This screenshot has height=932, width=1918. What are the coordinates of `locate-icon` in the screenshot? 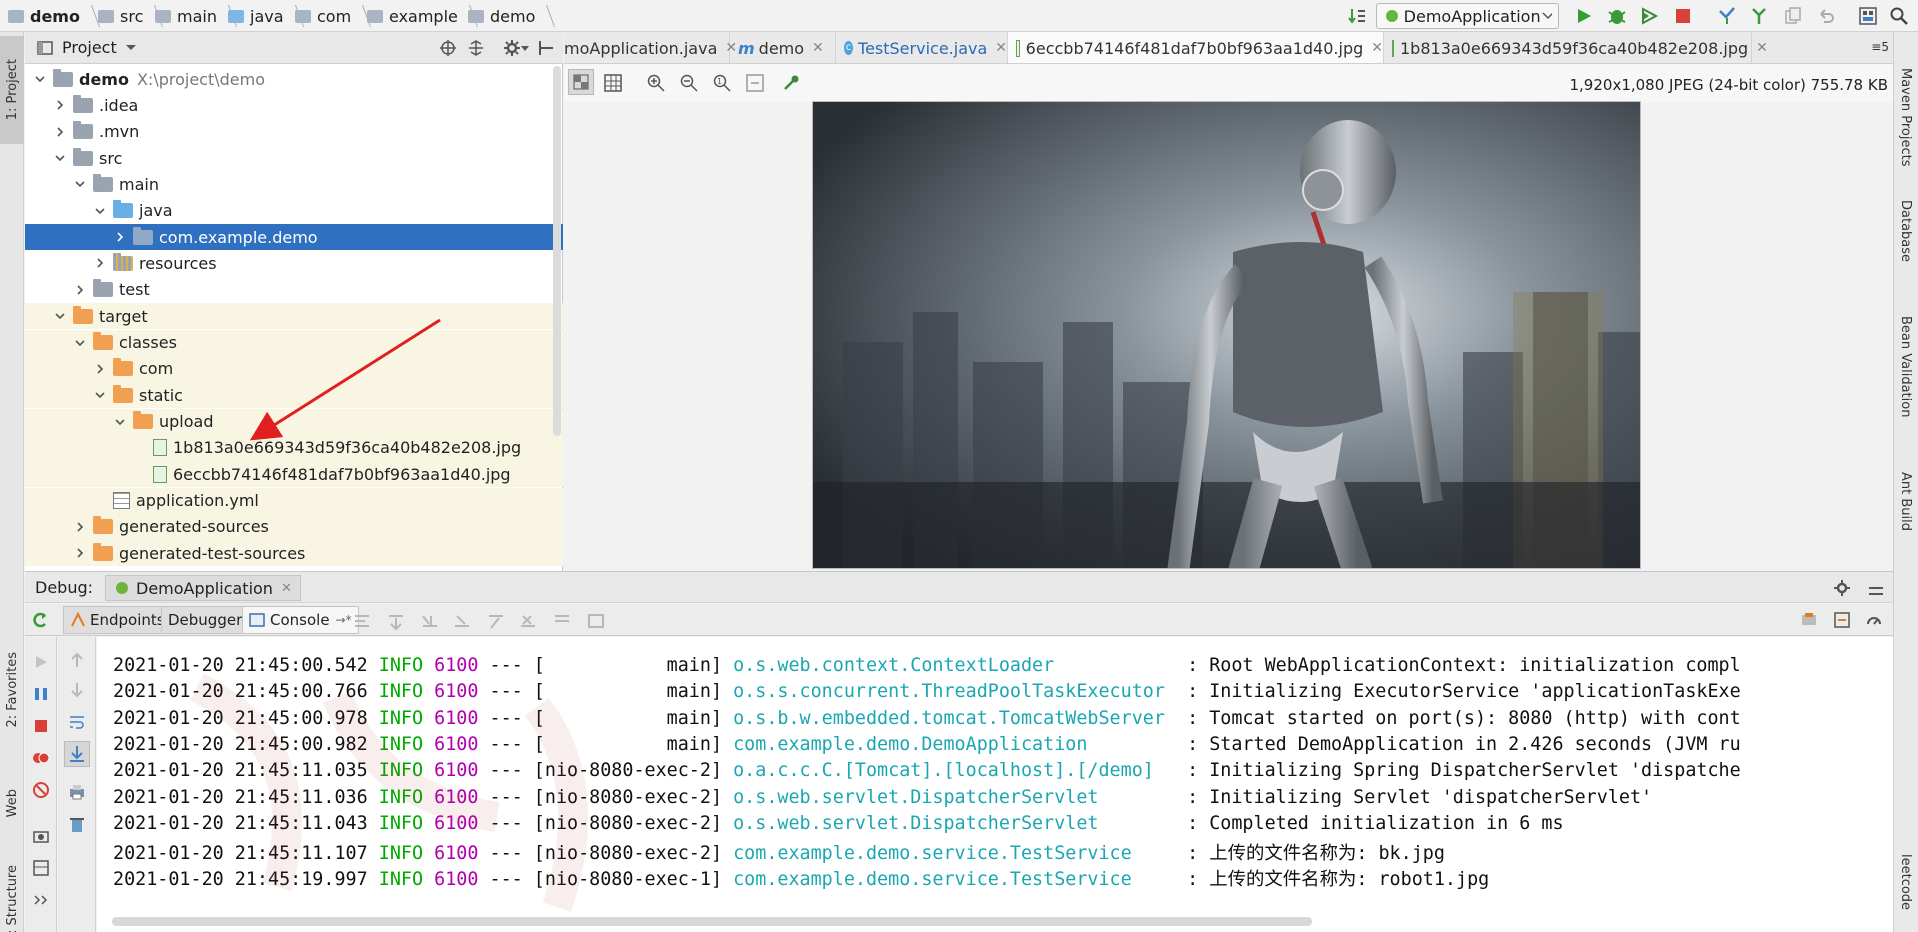 It's located at (448, 48).